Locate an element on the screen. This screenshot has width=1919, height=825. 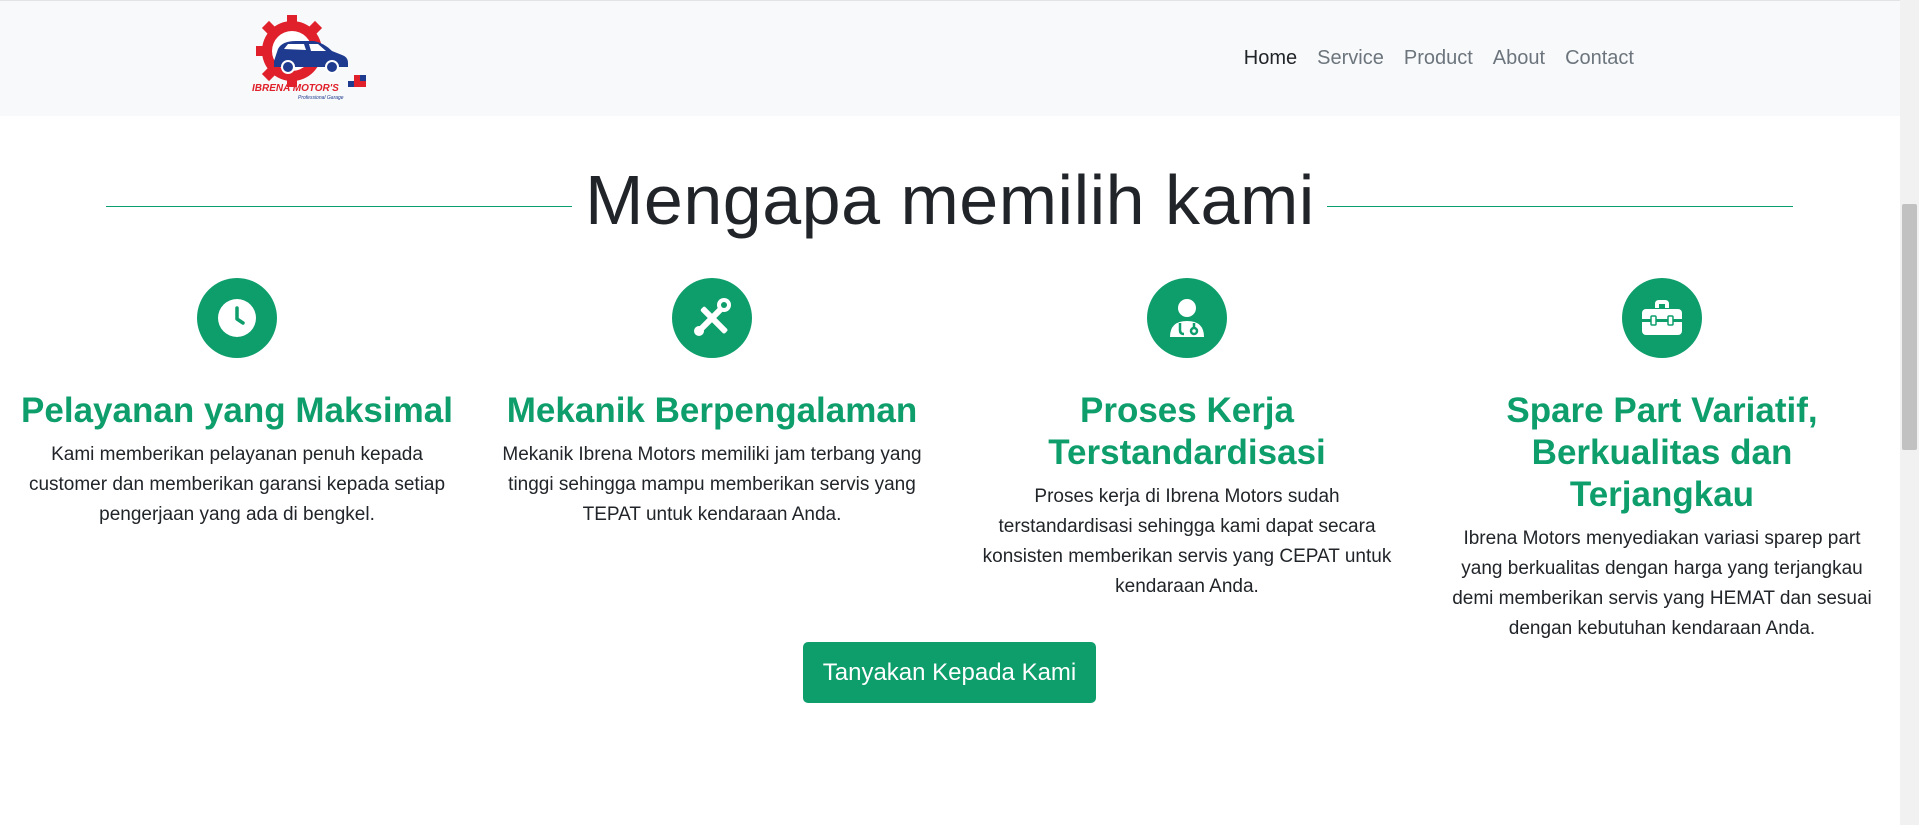
clock-icon is located at coordinates (237, 318).